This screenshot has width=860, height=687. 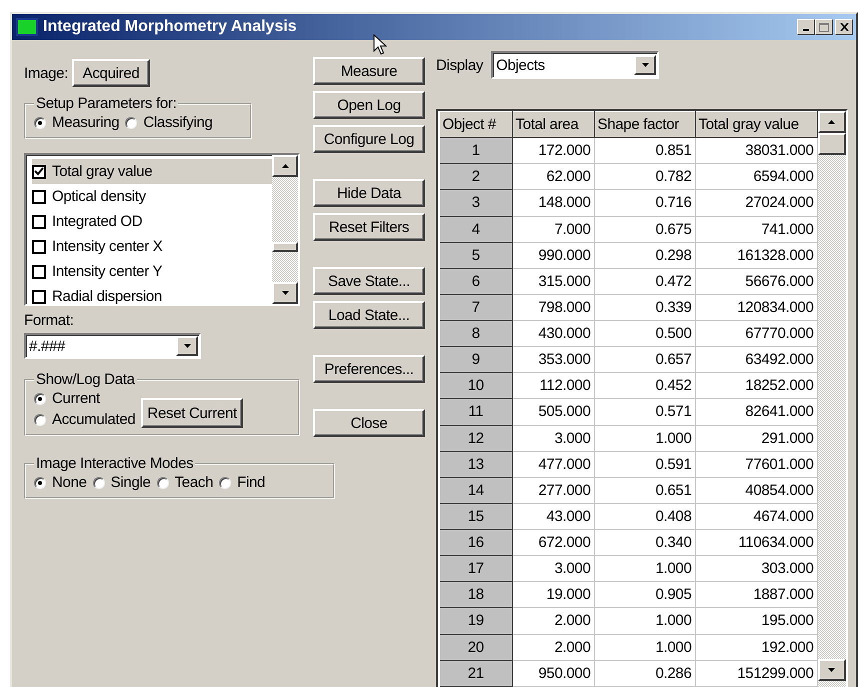 What do you see at coordinates (475, 359) in the screenshot?
I see `row-header: 9` at bounding box center [475, 359].